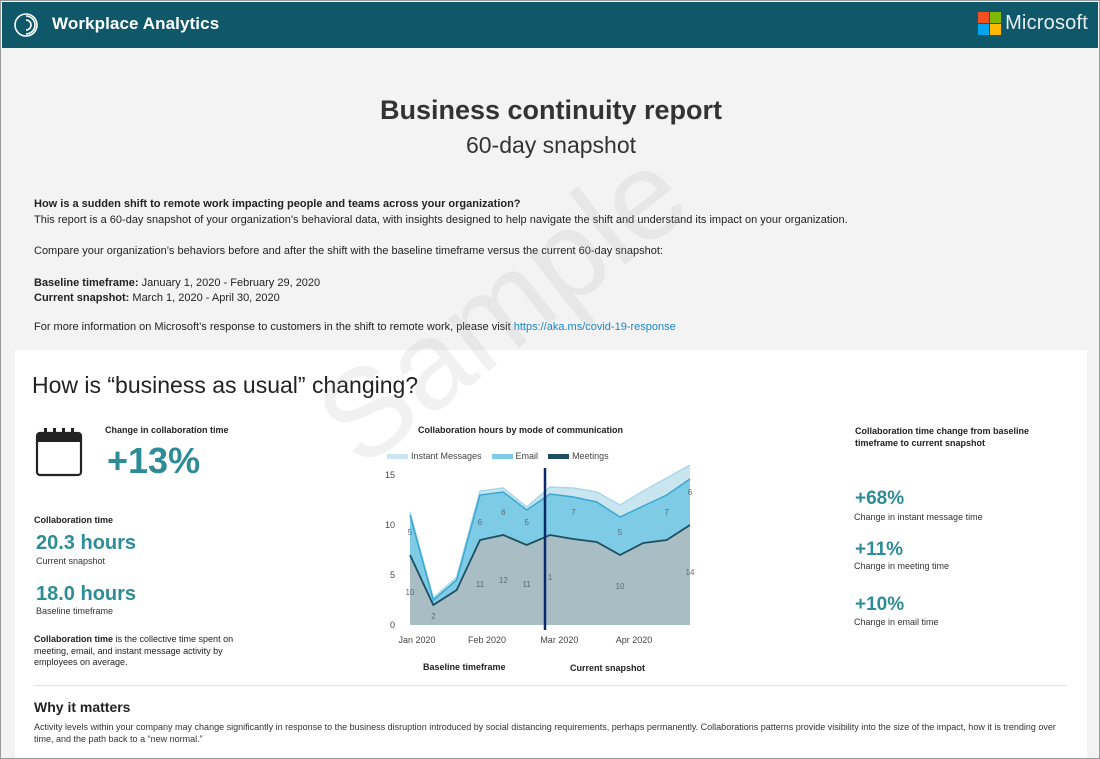  Describe the element at coordinates (392, 575) in the screenshot. I see `y-tick-label: 5` at that location.